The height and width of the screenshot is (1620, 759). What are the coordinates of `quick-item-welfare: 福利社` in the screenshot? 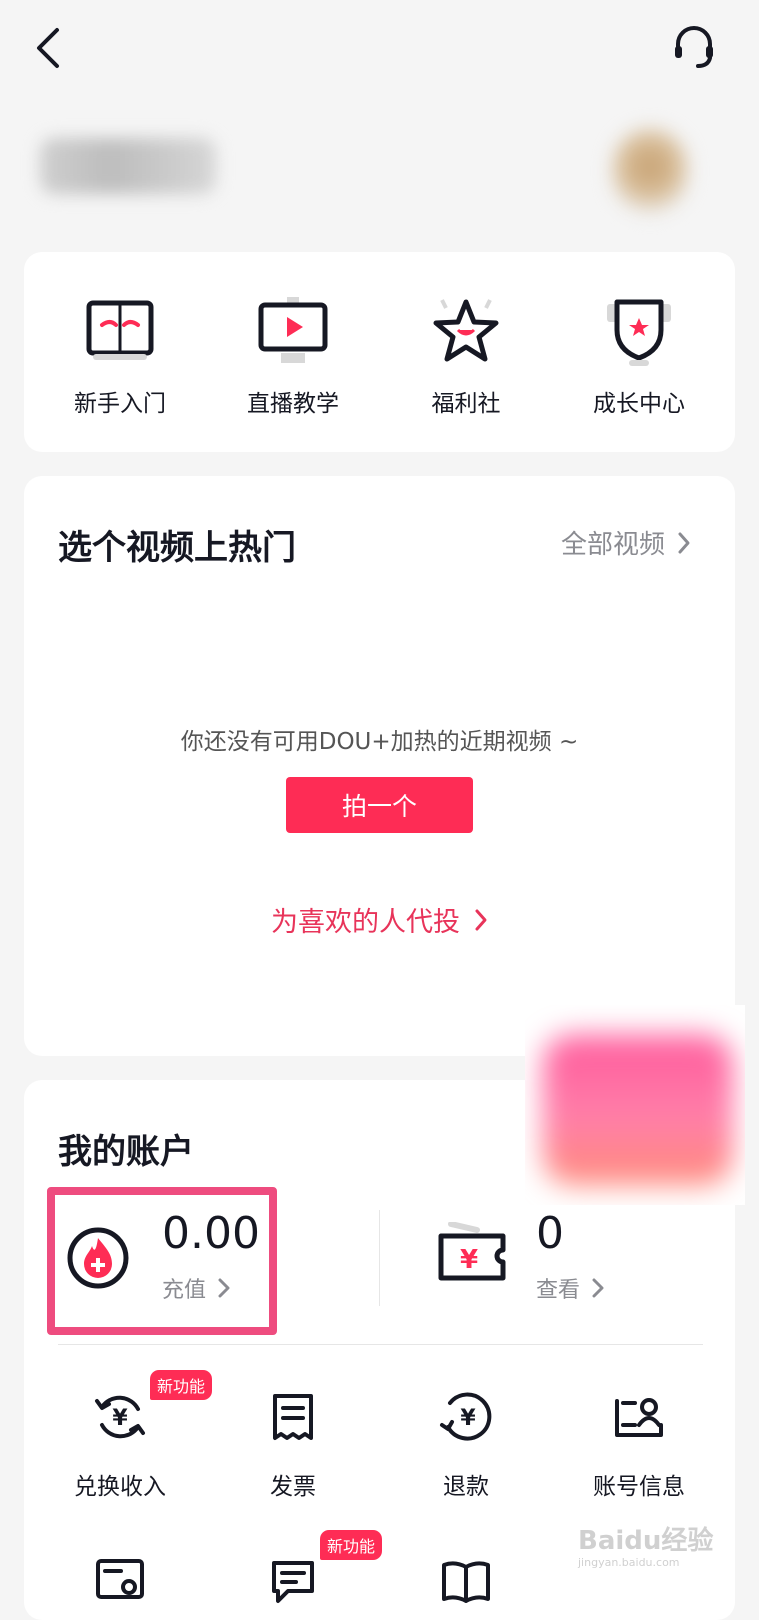 It's located at (466, 355).